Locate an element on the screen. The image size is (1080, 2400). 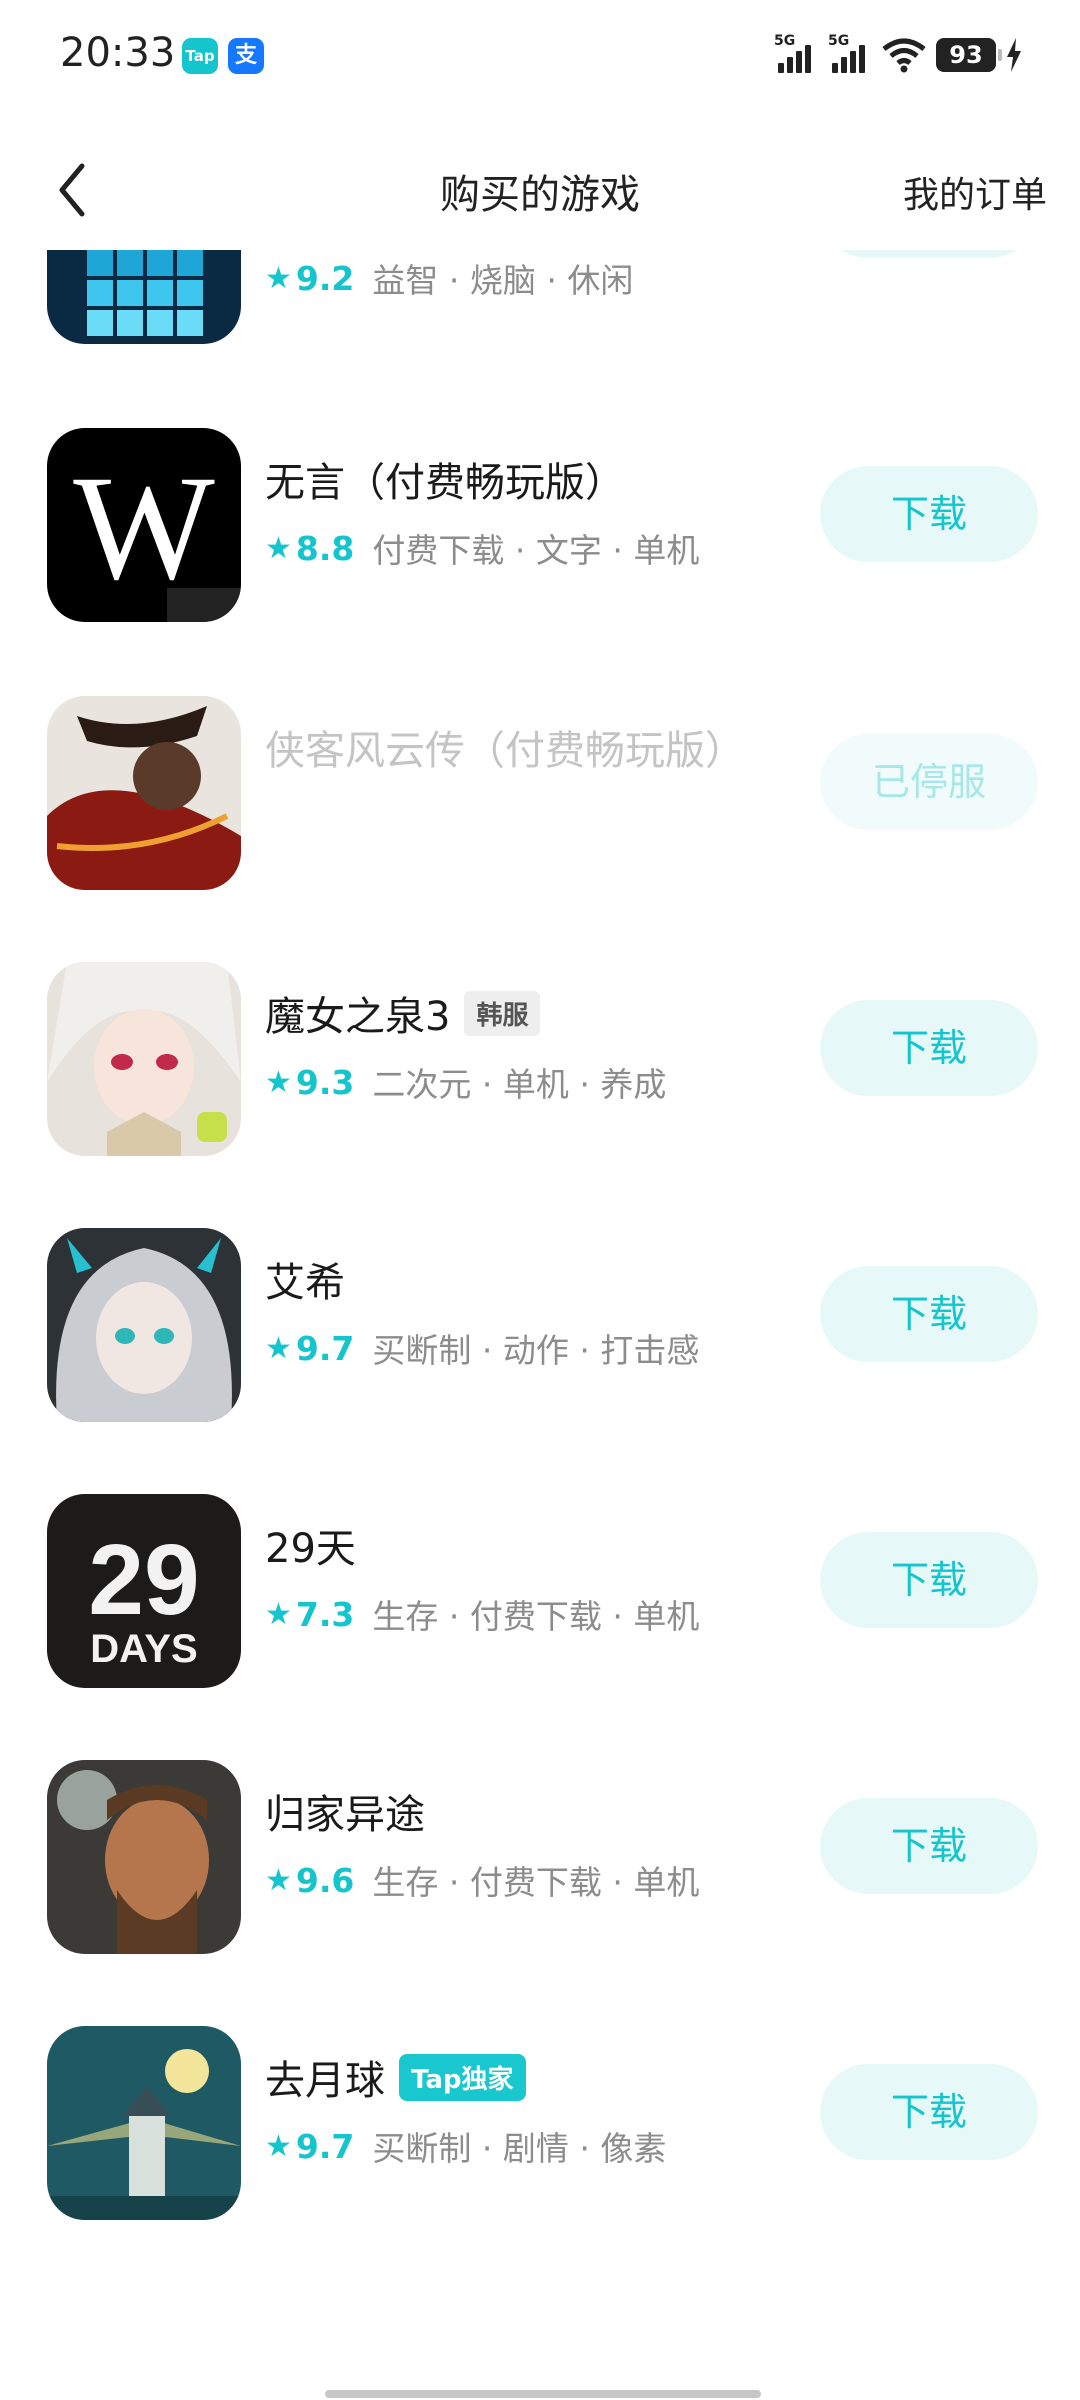
game-tags: 二次元 · 单机 · 养成 is located at coordinates (519, 1084).